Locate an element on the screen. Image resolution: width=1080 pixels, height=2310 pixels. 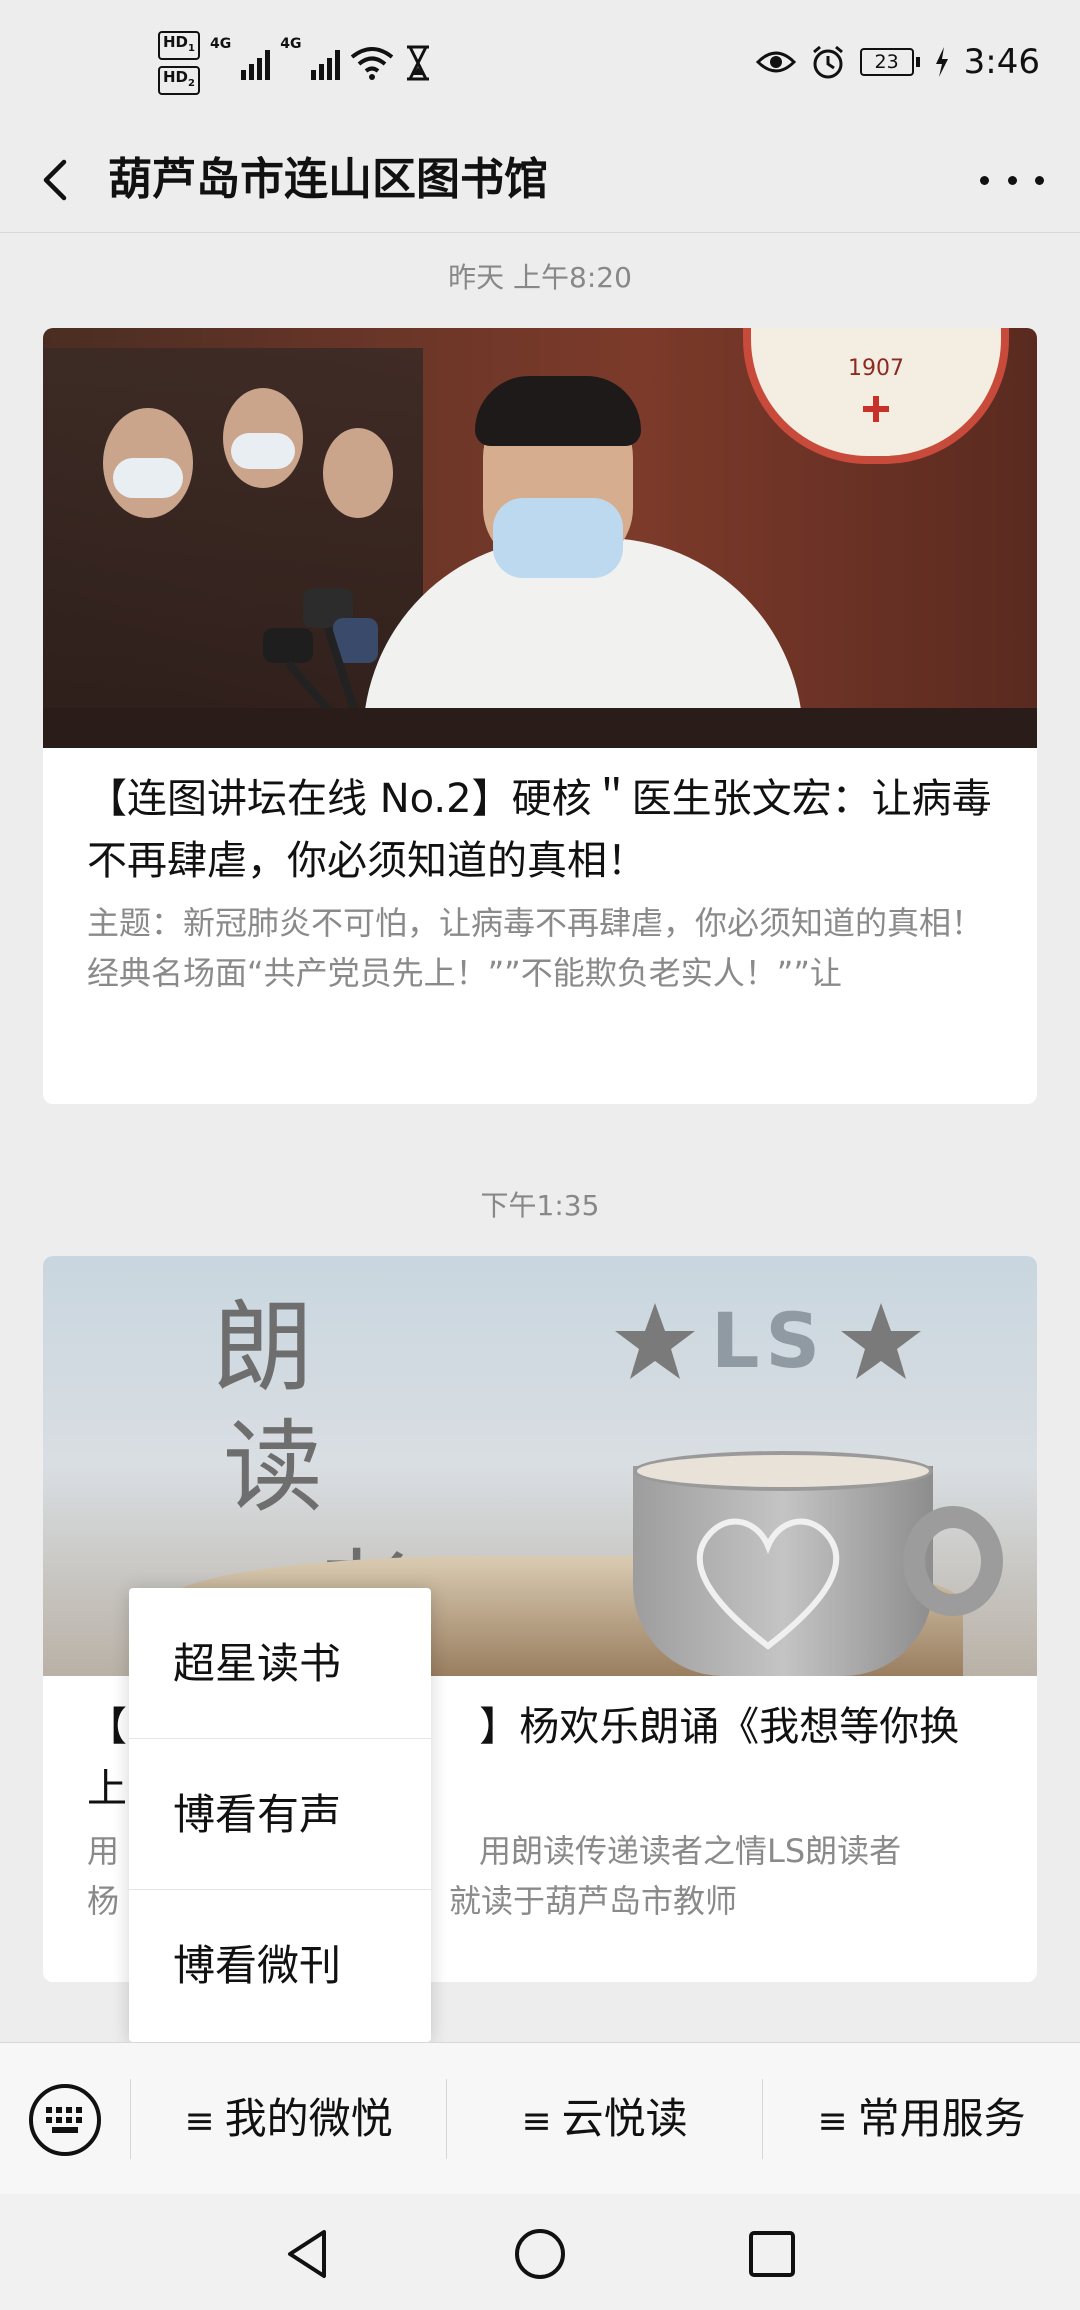
status-right: 23 3:46 is located at coordinates (897, 62).